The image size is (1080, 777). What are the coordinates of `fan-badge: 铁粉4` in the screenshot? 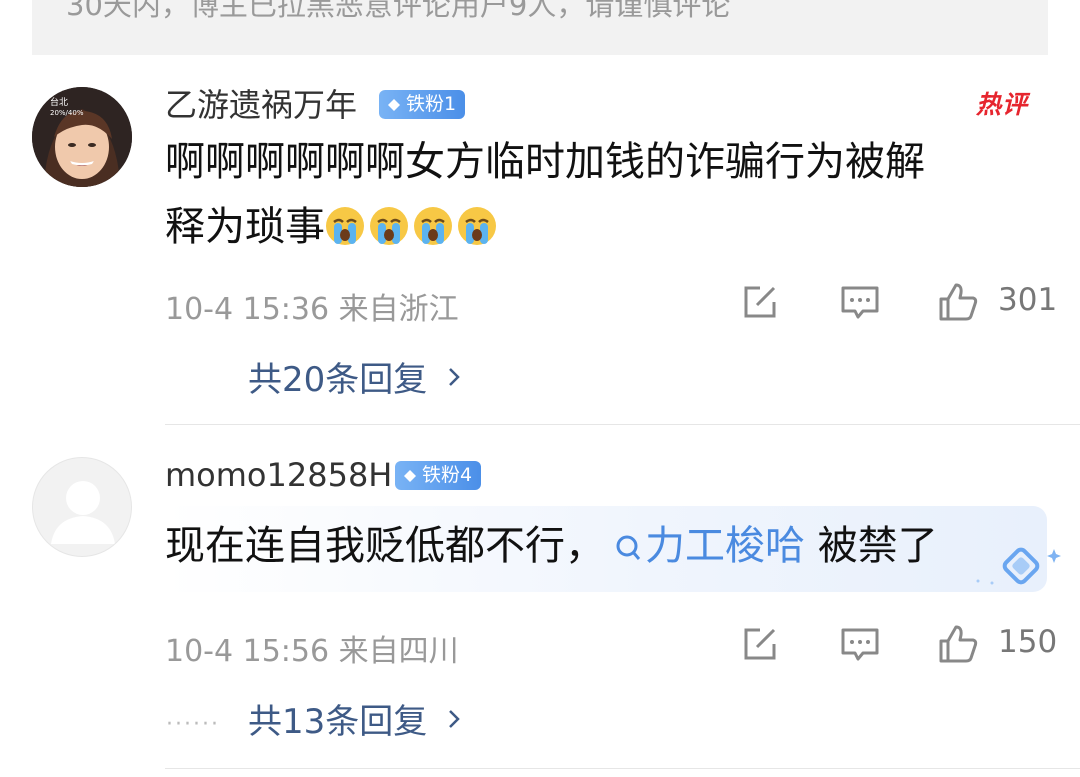 It's located at (438, 475).